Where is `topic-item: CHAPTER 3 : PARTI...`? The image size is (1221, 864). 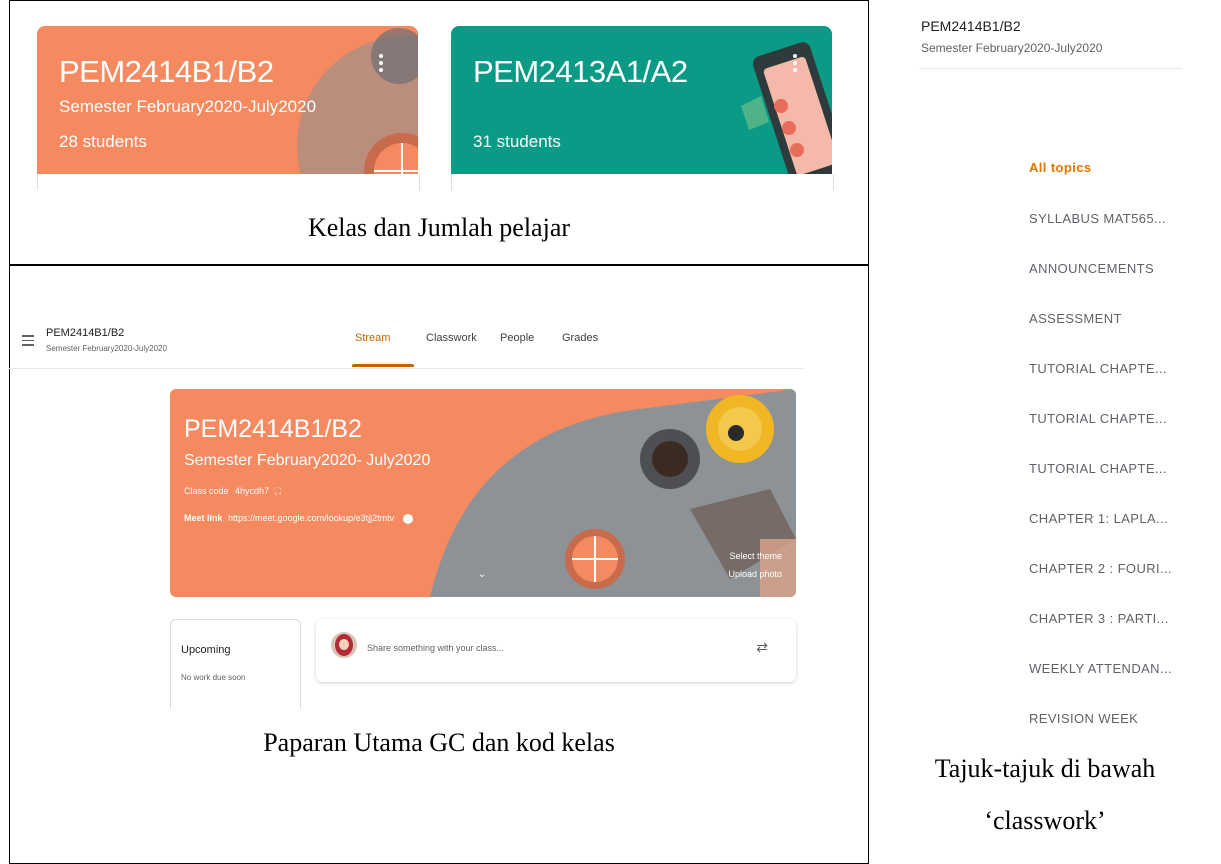
topic-item: CHAPTER 3 : PARTI... is located at coordinates (1099, 618).